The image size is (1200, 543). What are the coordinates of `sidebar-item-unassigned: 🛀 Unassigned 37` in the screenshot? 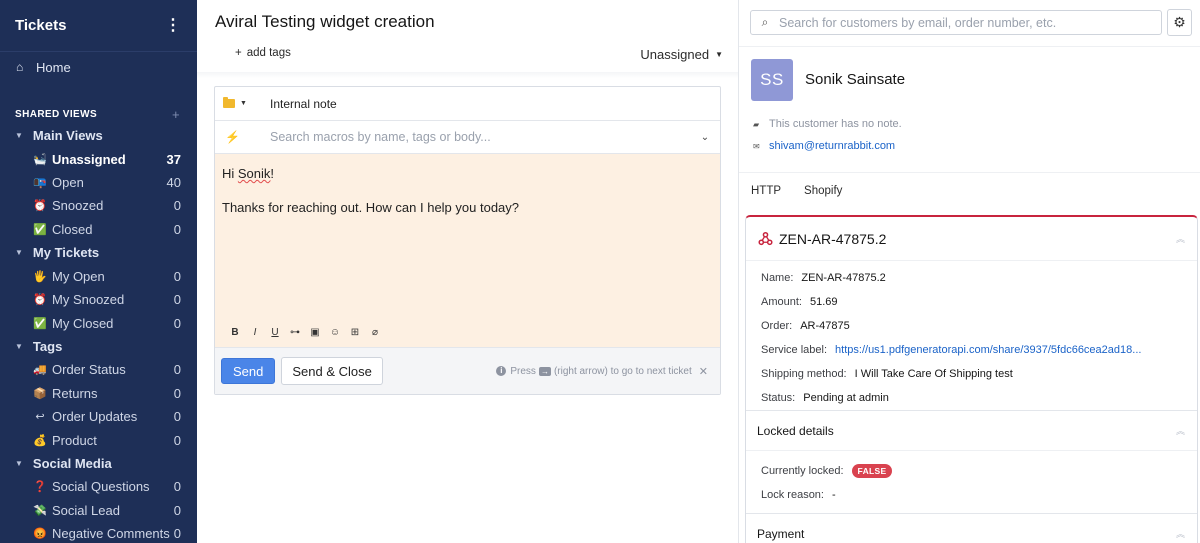 It's located at (98, 159).